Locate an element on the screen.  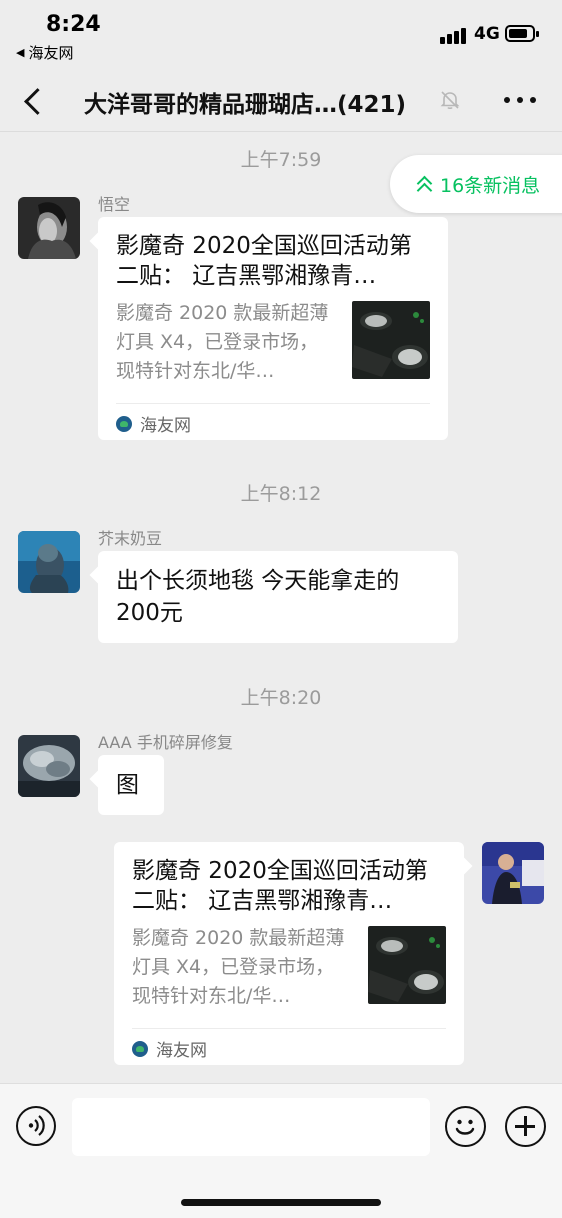
status-time: 8:24 is located at coordinates (73, 24).